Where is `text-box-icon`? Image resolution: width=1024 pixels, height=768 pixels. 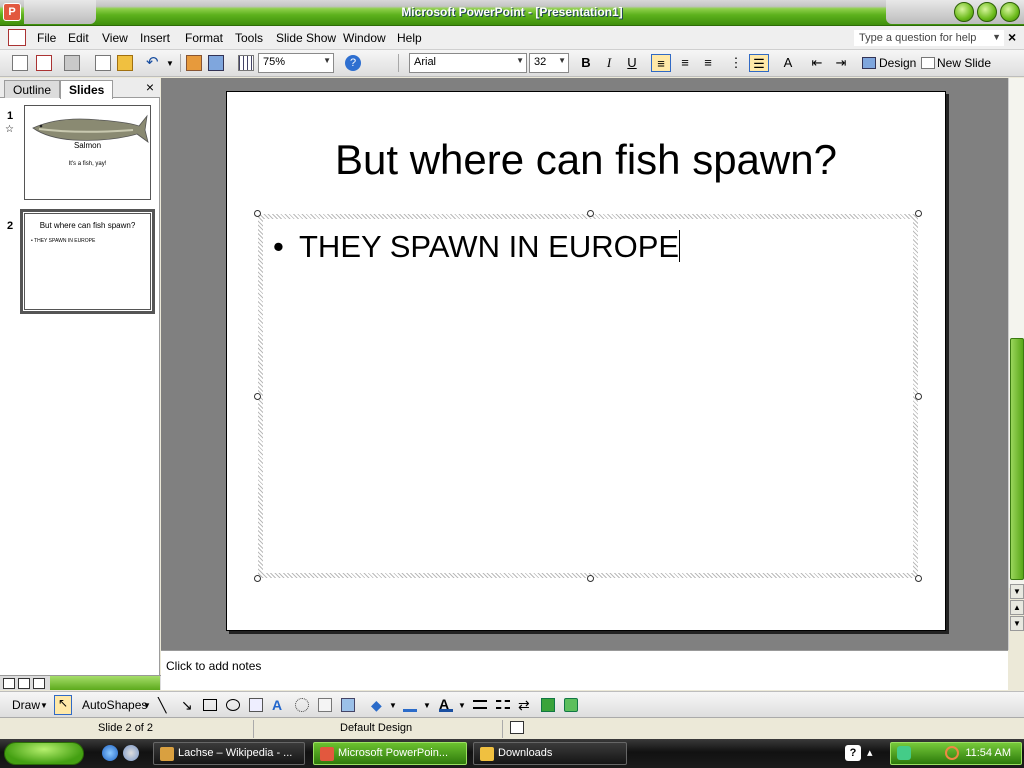
text-box-icon is located at coordinates (256, 705).